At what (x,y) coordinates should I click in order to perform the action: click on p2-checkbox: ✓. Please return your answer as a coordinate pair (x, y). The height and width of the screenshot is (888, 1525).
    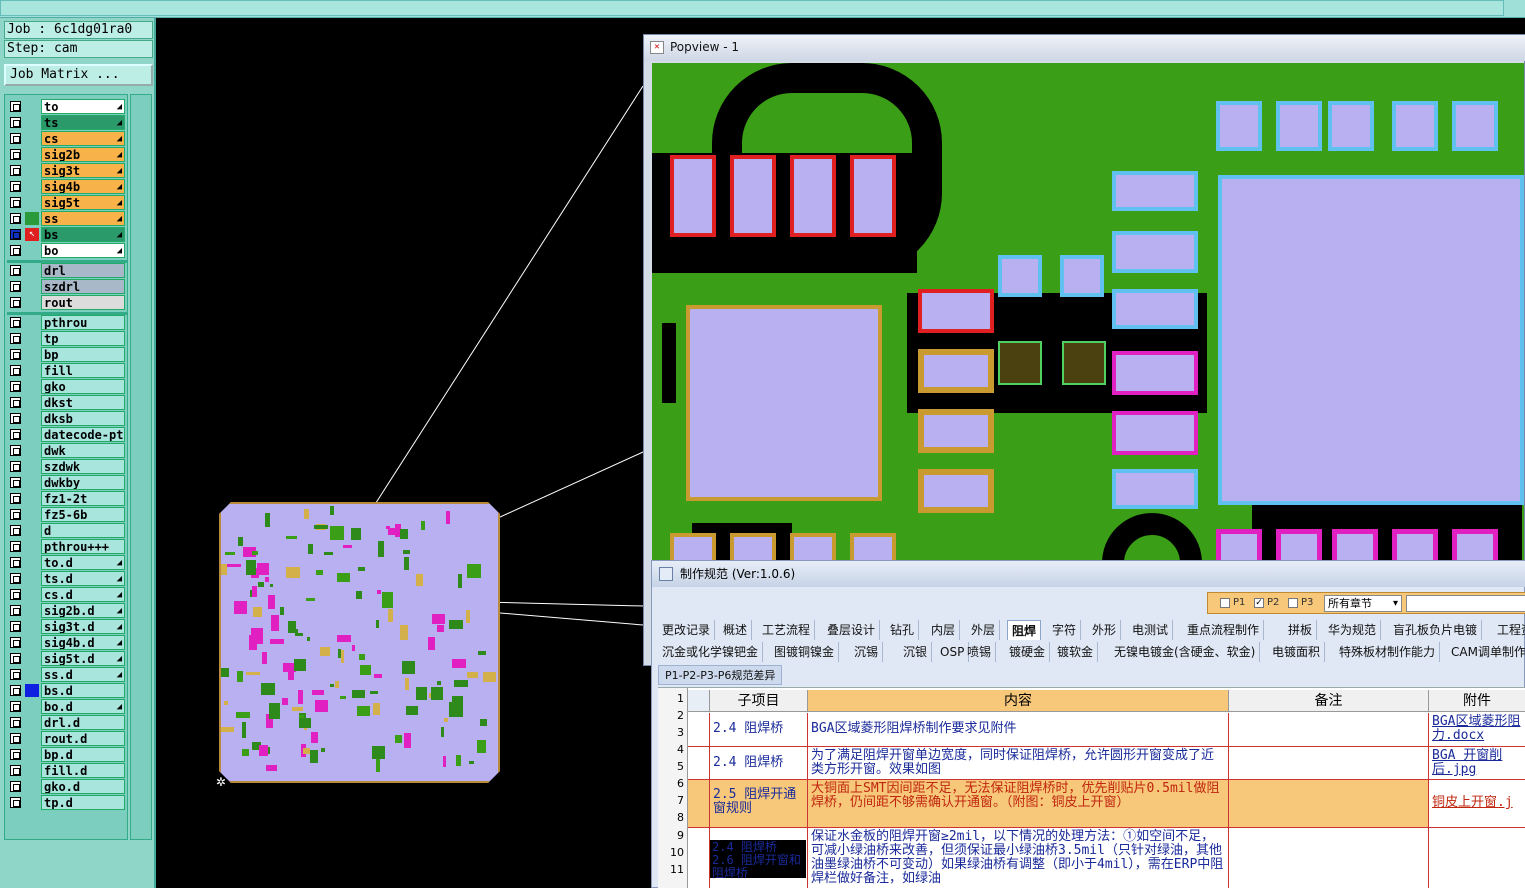
    Looking at the image, I should click on (1259, 603).